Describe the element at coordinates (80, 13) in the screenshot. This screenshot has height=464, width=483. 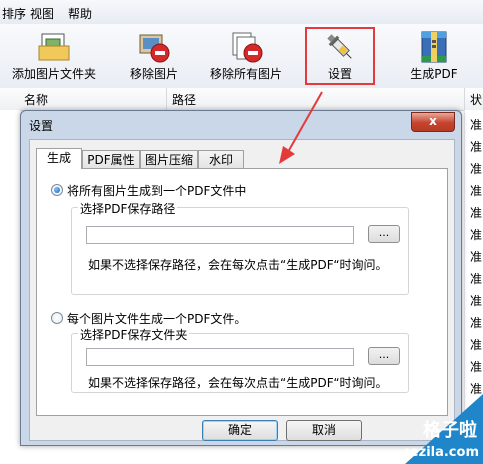
I see `menu-help: 帮助` at that location.